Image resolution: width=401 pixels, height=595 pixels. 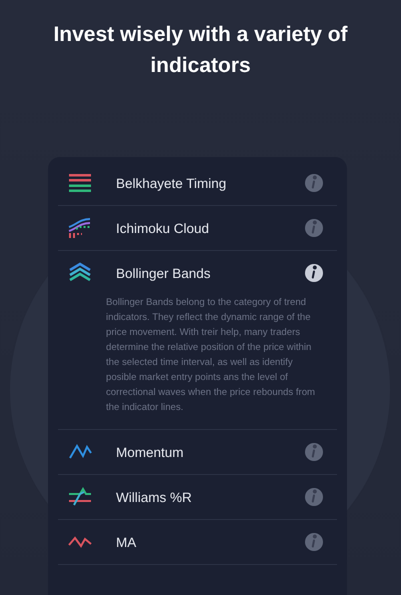 What do you see at coordinates (210, 542) in the screenshot?
I see `indicator-name: MA` at bounding box center [210, 542].